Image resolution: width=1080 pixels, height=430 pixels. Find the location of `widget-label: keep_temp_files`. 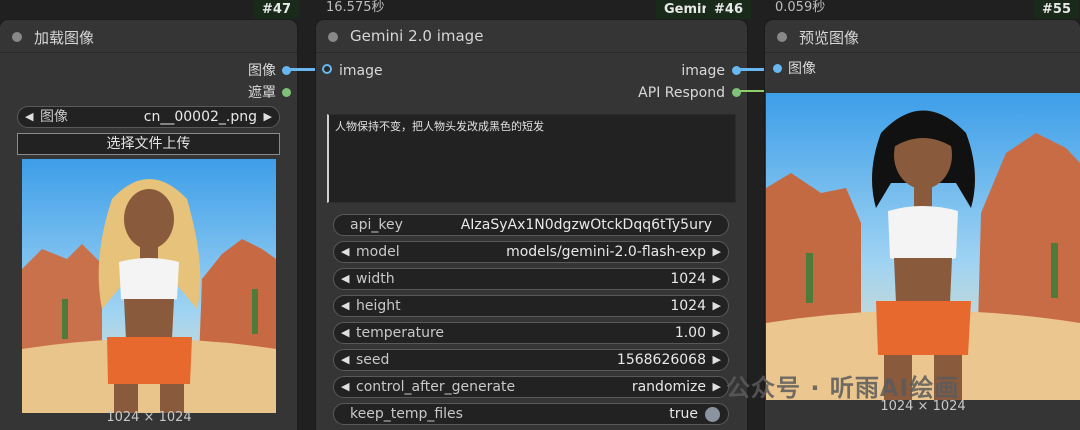

widget-label: keep_temp_files is located at coordinates (406, 414).